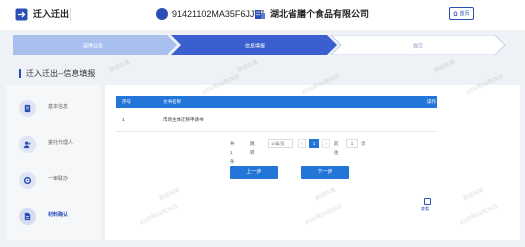 This screenshot has width=525, height=247. I want to click on pagination-jump-label: 跳转, so click(252, 148).